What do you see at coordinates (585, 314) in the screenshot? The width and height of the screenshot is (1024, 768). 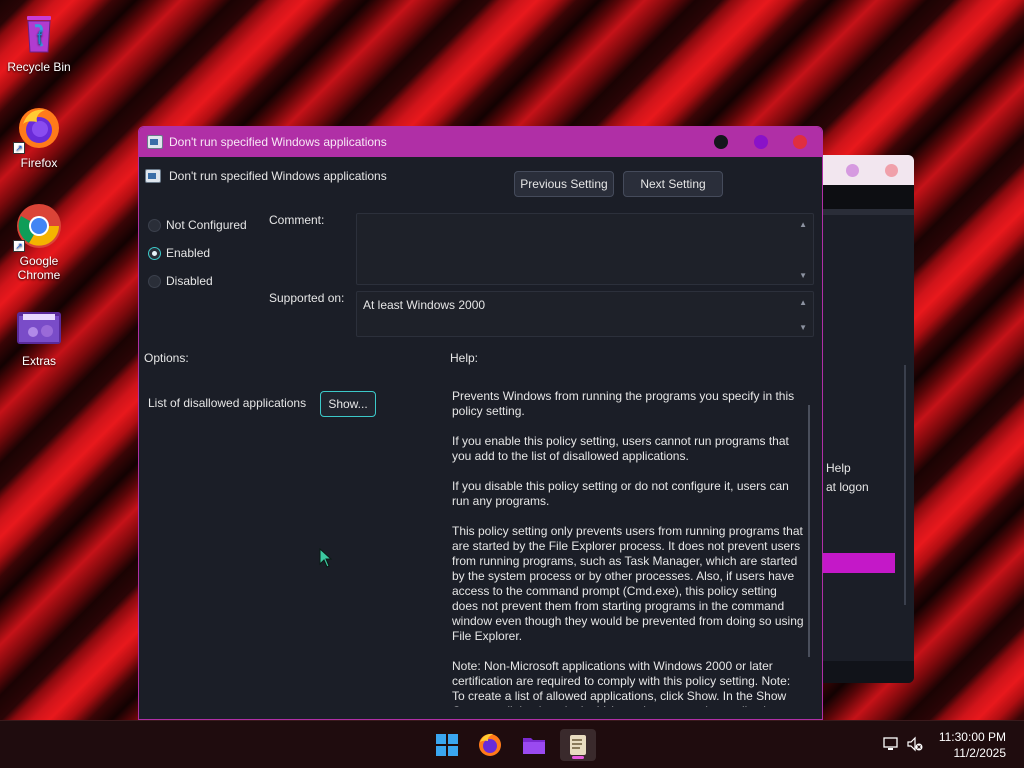 I see `supported-on-field: At least Windows 2000 ▲ ▼` at bounding box center [585, 314].